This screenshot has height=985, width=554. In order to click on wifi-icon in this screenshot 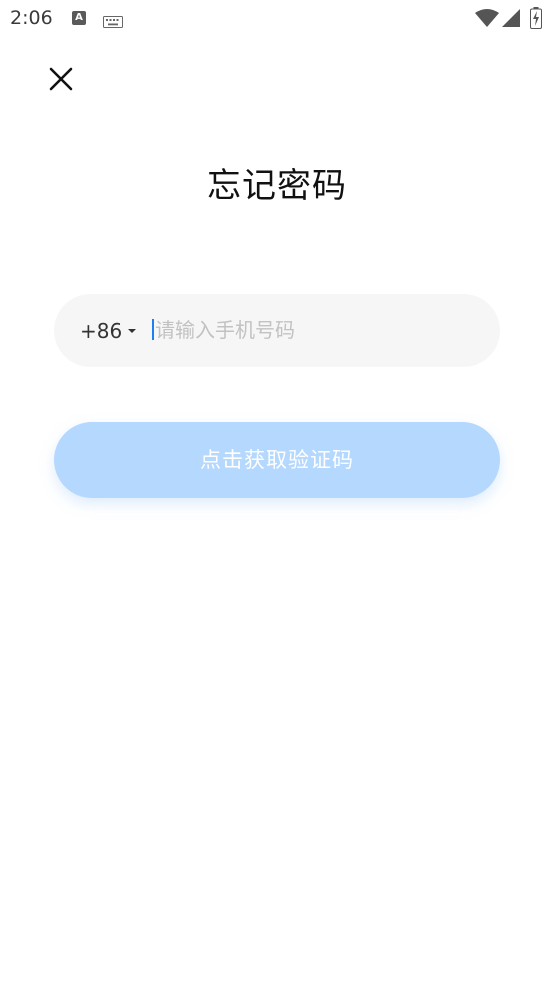, I will do `click(487, 20)`.